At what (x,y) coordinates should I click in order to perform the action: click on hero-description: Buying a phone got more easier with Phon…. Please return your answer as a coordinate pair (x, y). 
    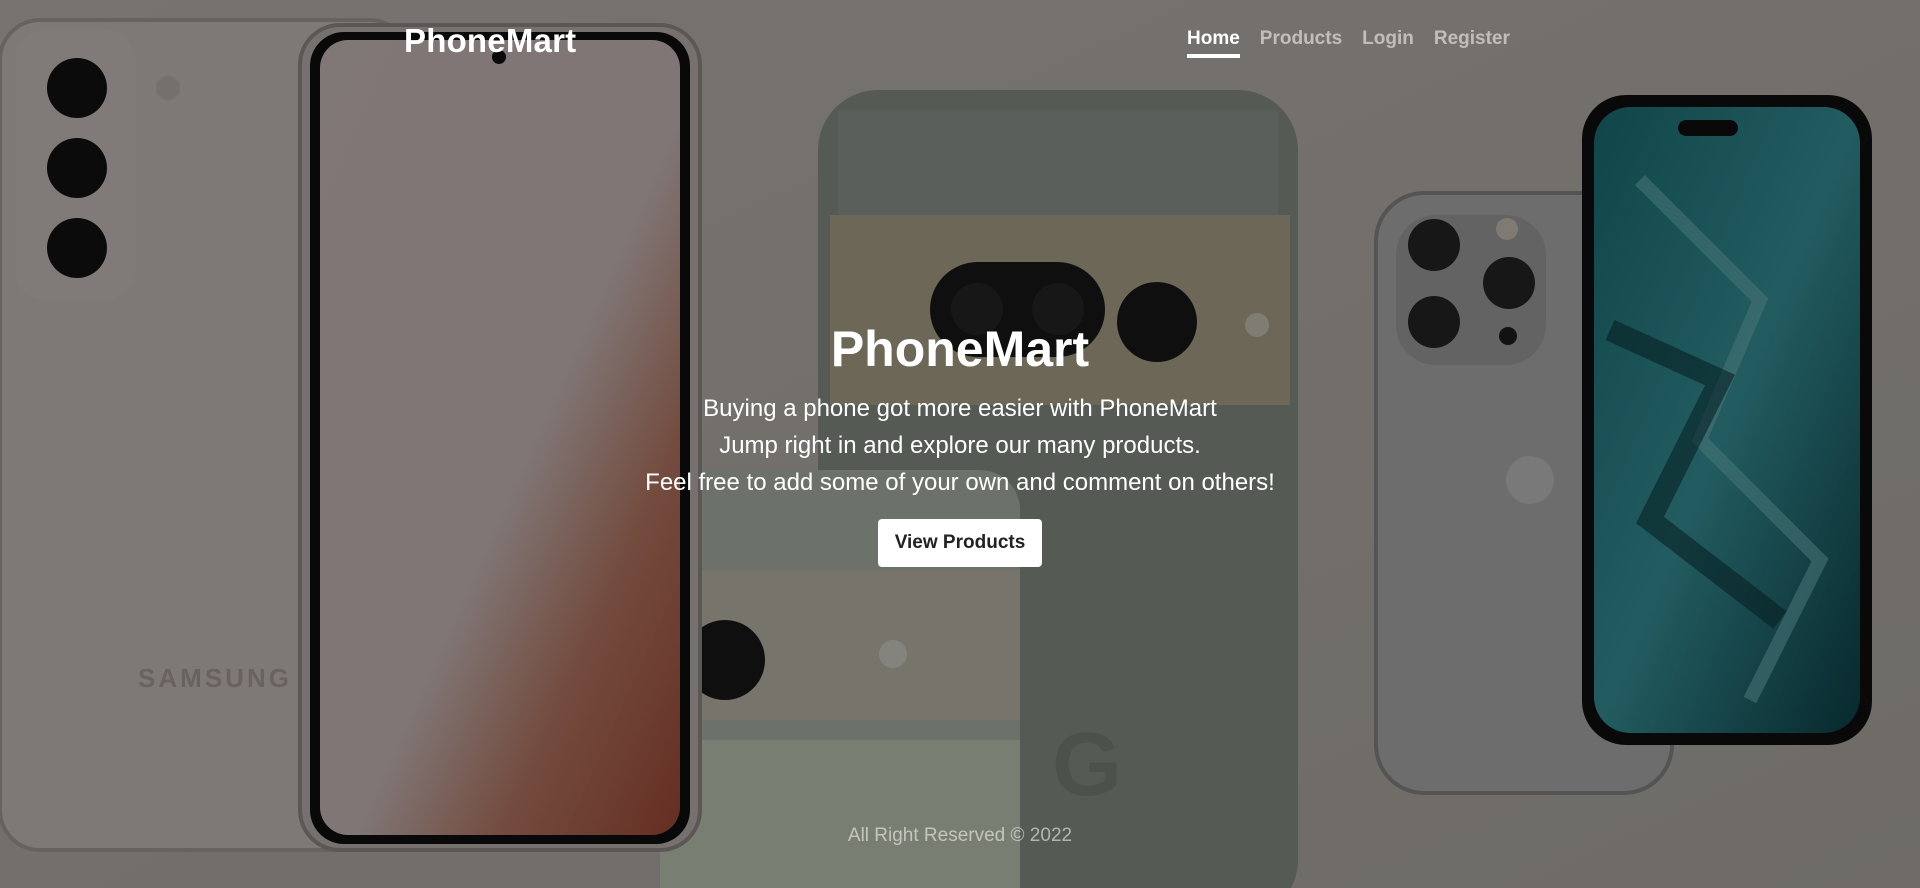
    Looking at the image, I should click on (960, 445).